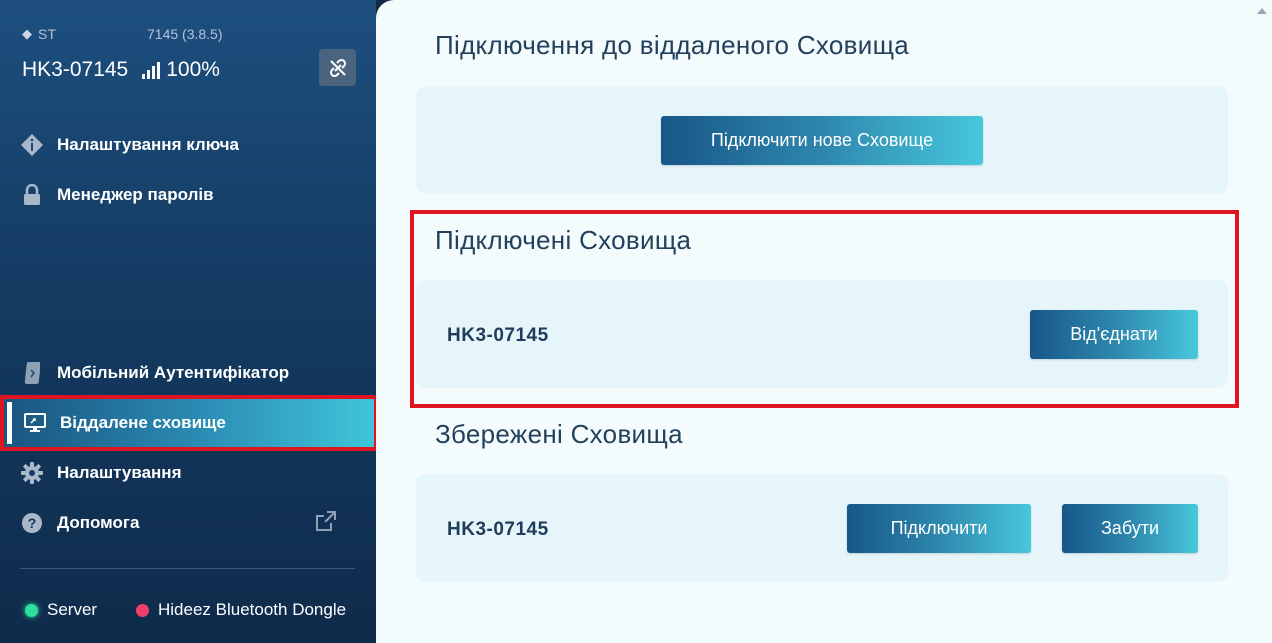  I want to click on mobile-icon, so click(32, 373).